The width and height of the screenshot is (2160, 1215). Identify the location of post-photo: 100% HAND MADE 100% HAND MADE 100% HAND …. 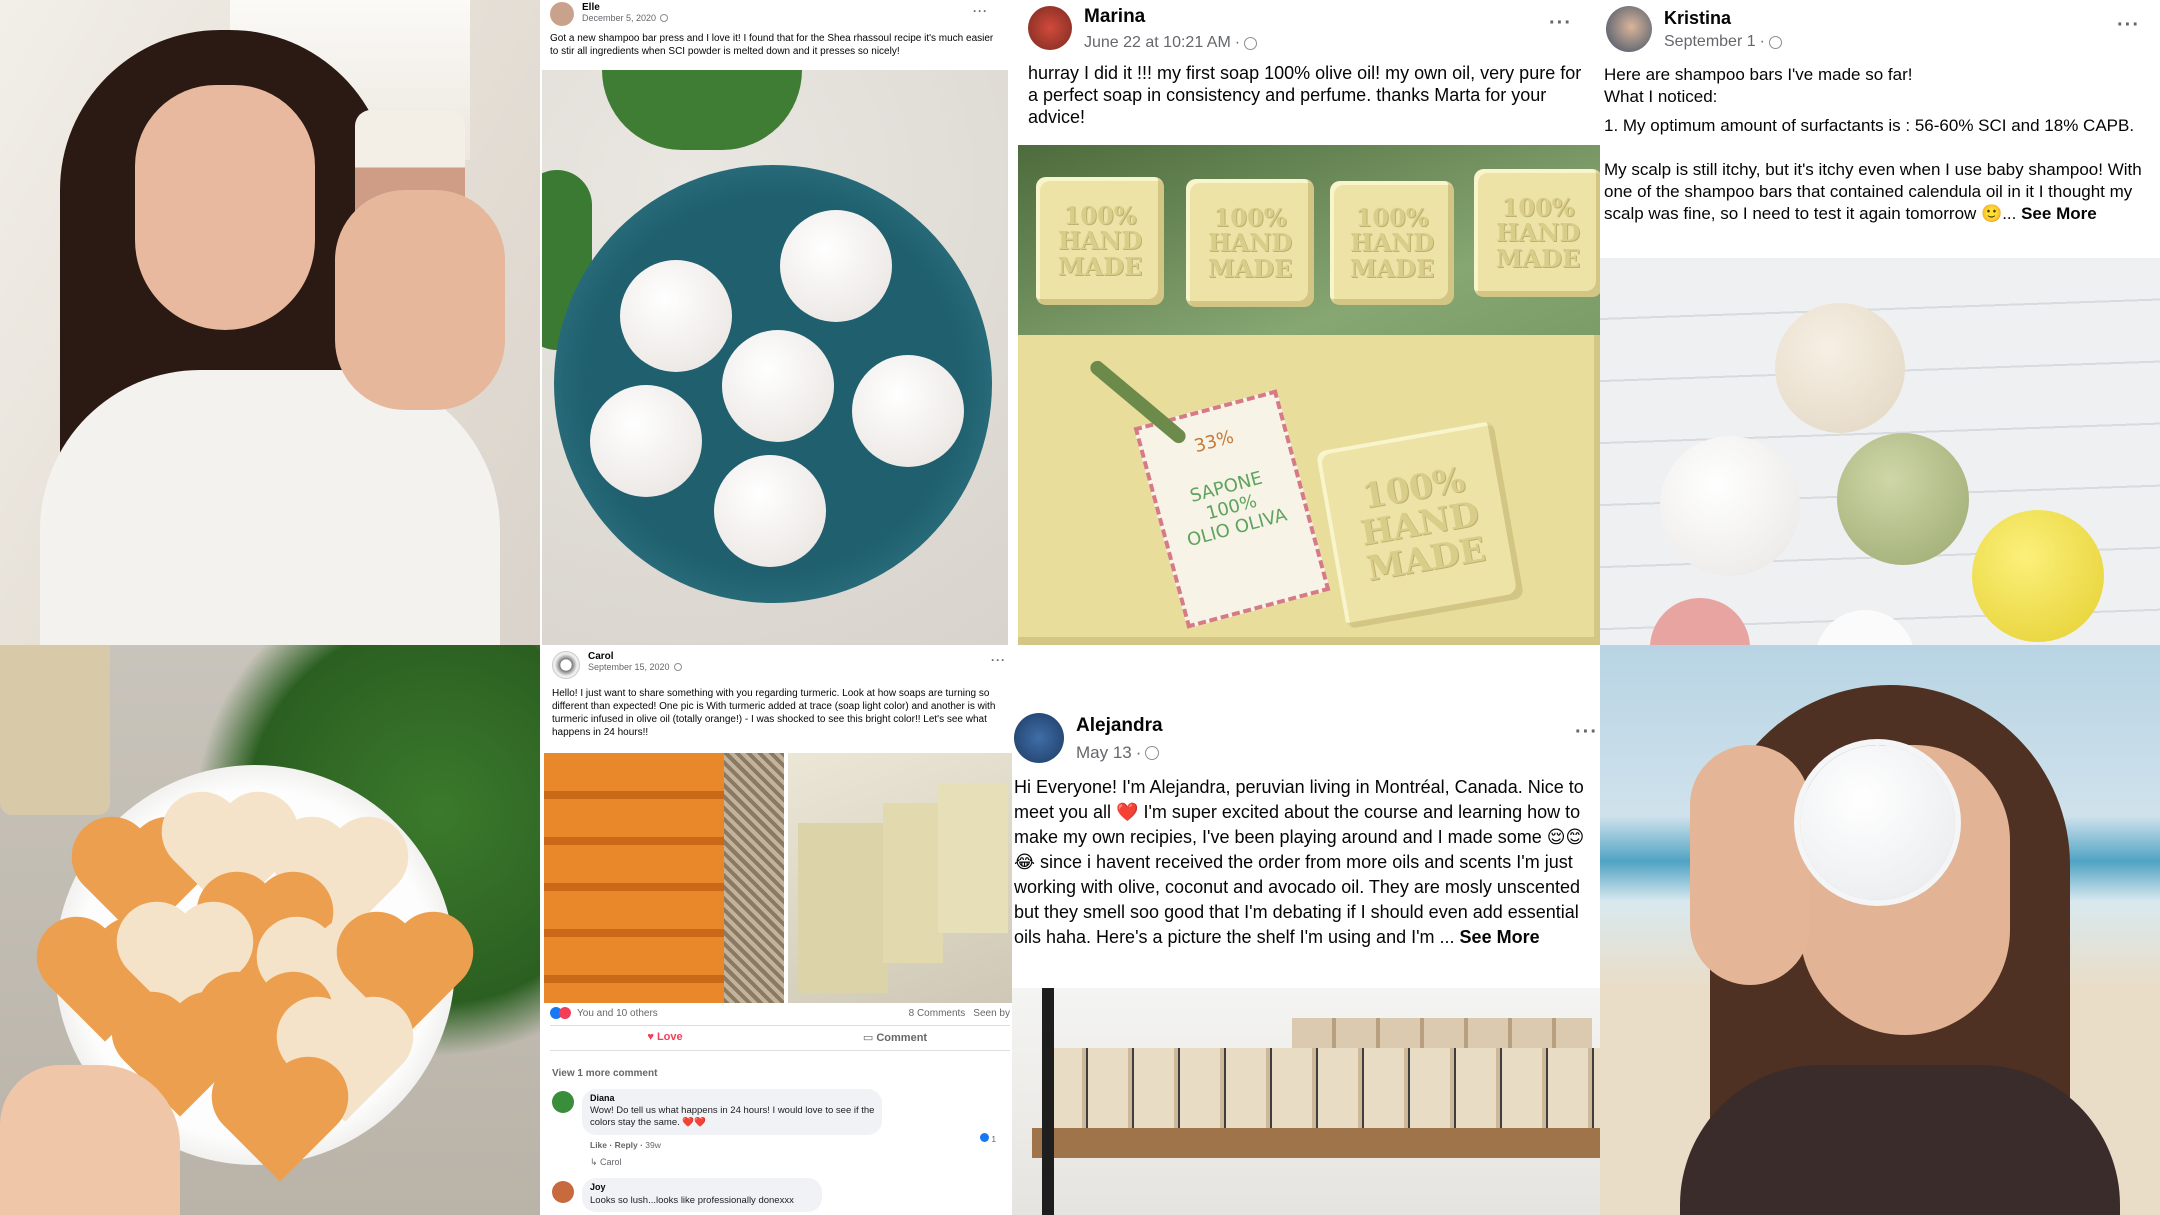
(1309, 395).